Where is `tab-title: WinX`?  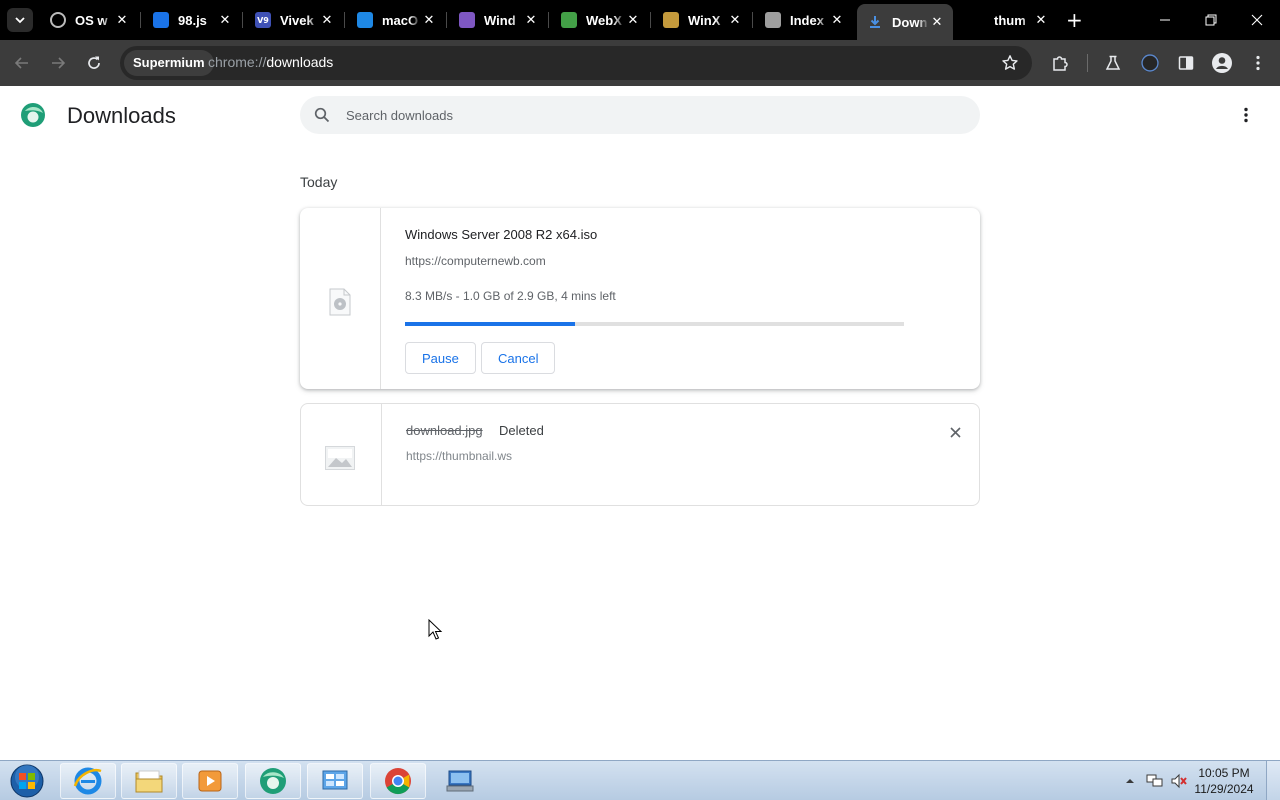 tab-title: WinX is located at coordinates (704, 20).